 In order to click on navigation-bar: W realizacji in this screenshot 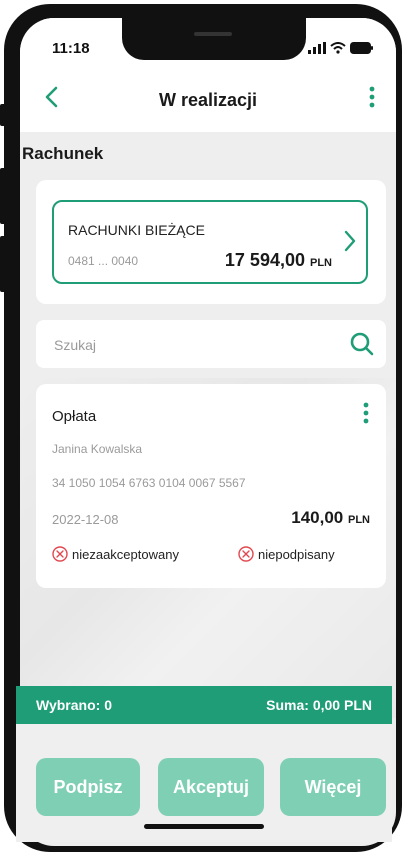, I will do `click(208, 98)`.